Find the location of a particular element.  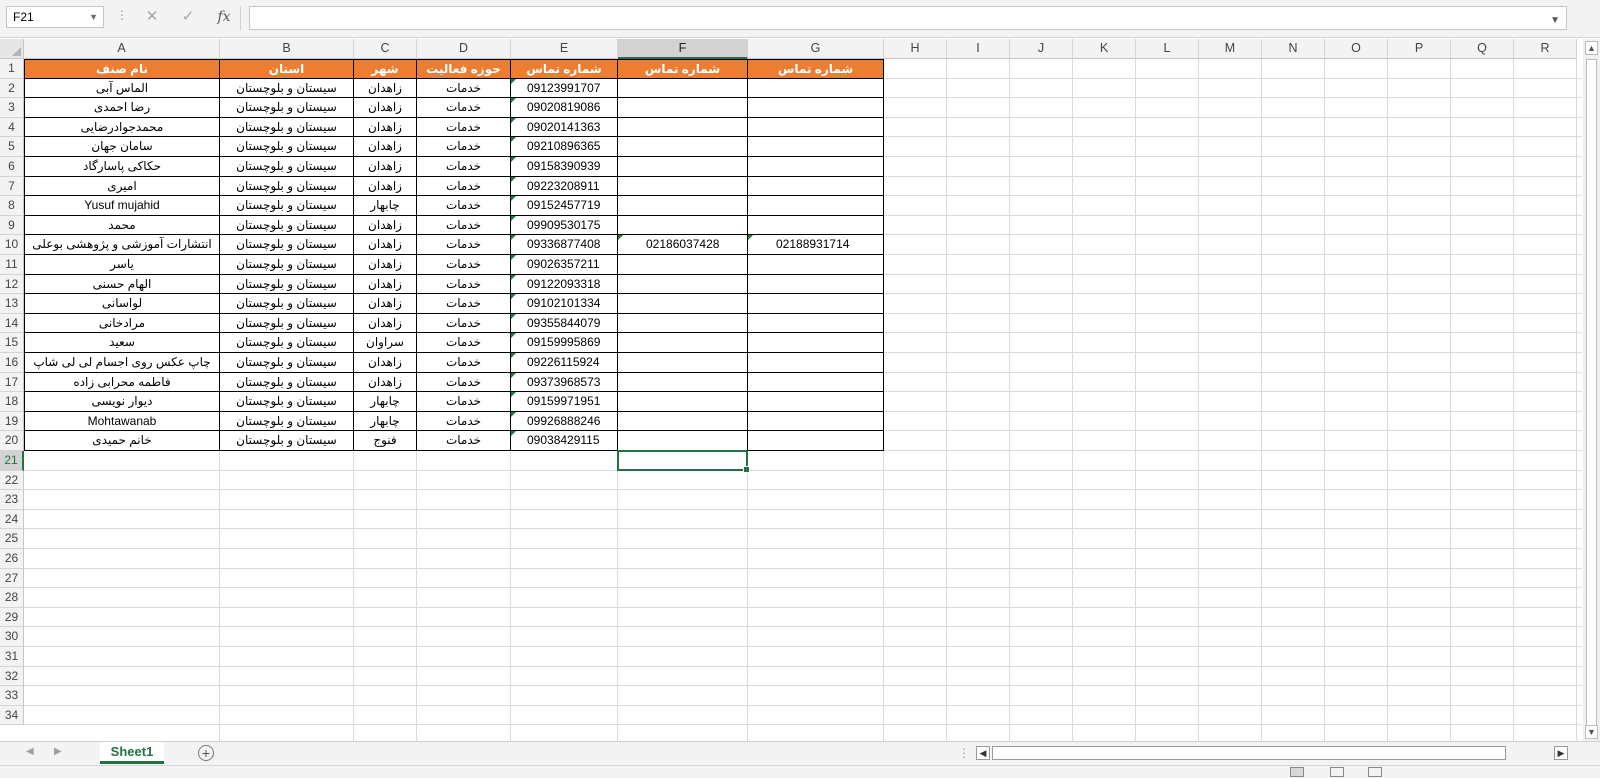

row-header-18: 18 is located at coordinates (12, 402).